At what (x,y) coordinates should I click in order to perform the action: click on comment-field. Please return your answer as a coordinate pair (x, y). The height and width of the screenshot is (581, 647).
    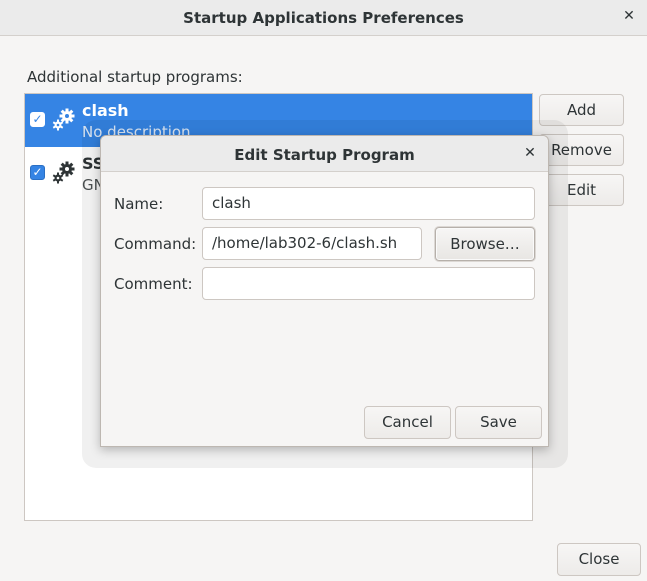
    Looking at the image, I should click on (368, 283).